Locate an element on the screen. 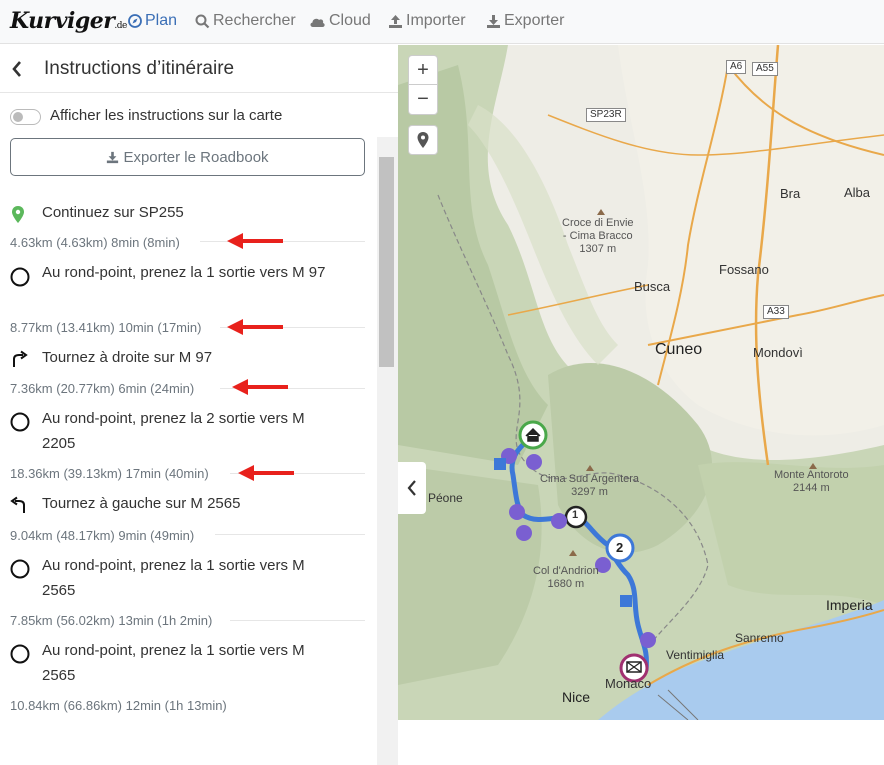 The width and height of the screenshot is (884, 765). nav-plan-label: Plan is located at coordinates (161, 20).